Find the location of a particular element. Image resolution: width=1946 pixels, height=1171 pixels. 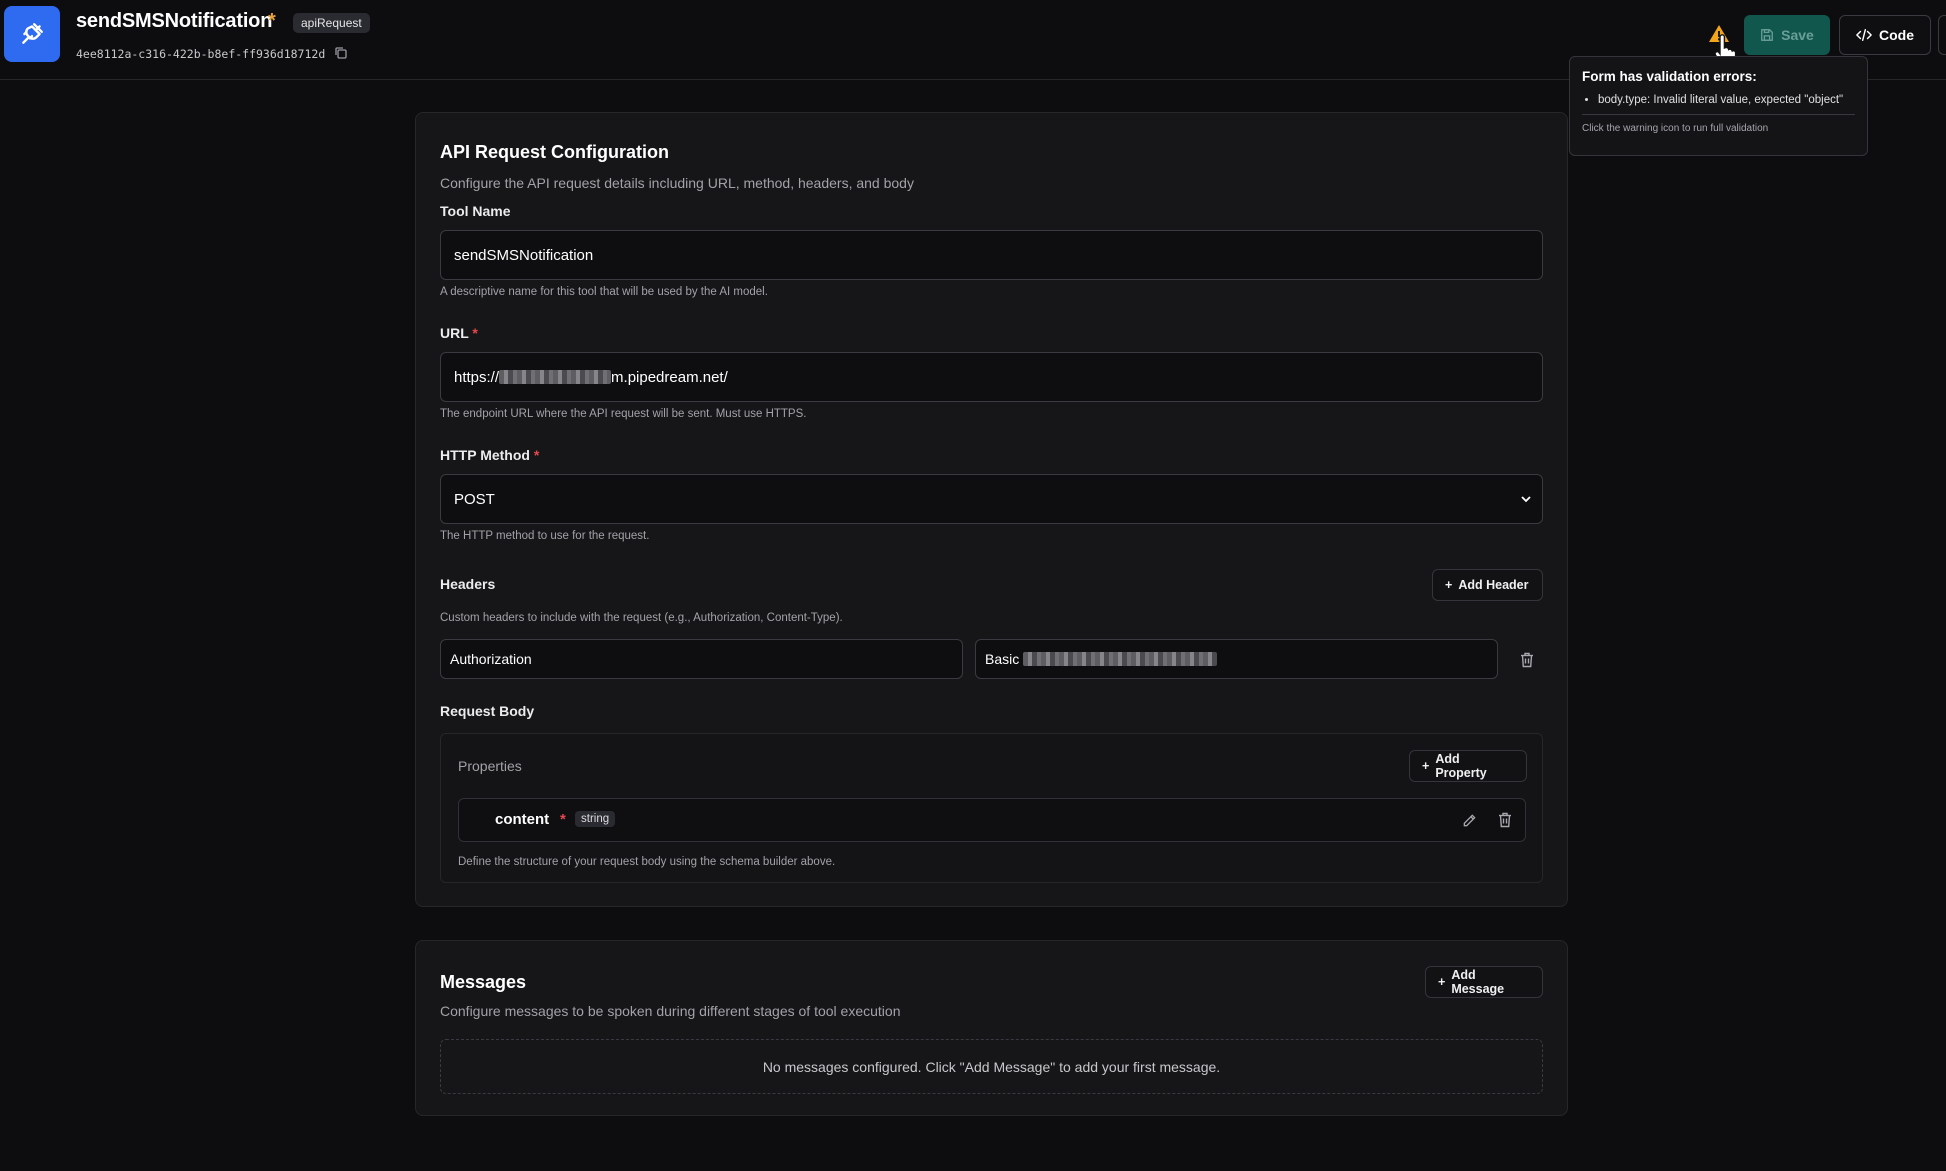

properties-label: Properties is located at coordinates (490, 766).